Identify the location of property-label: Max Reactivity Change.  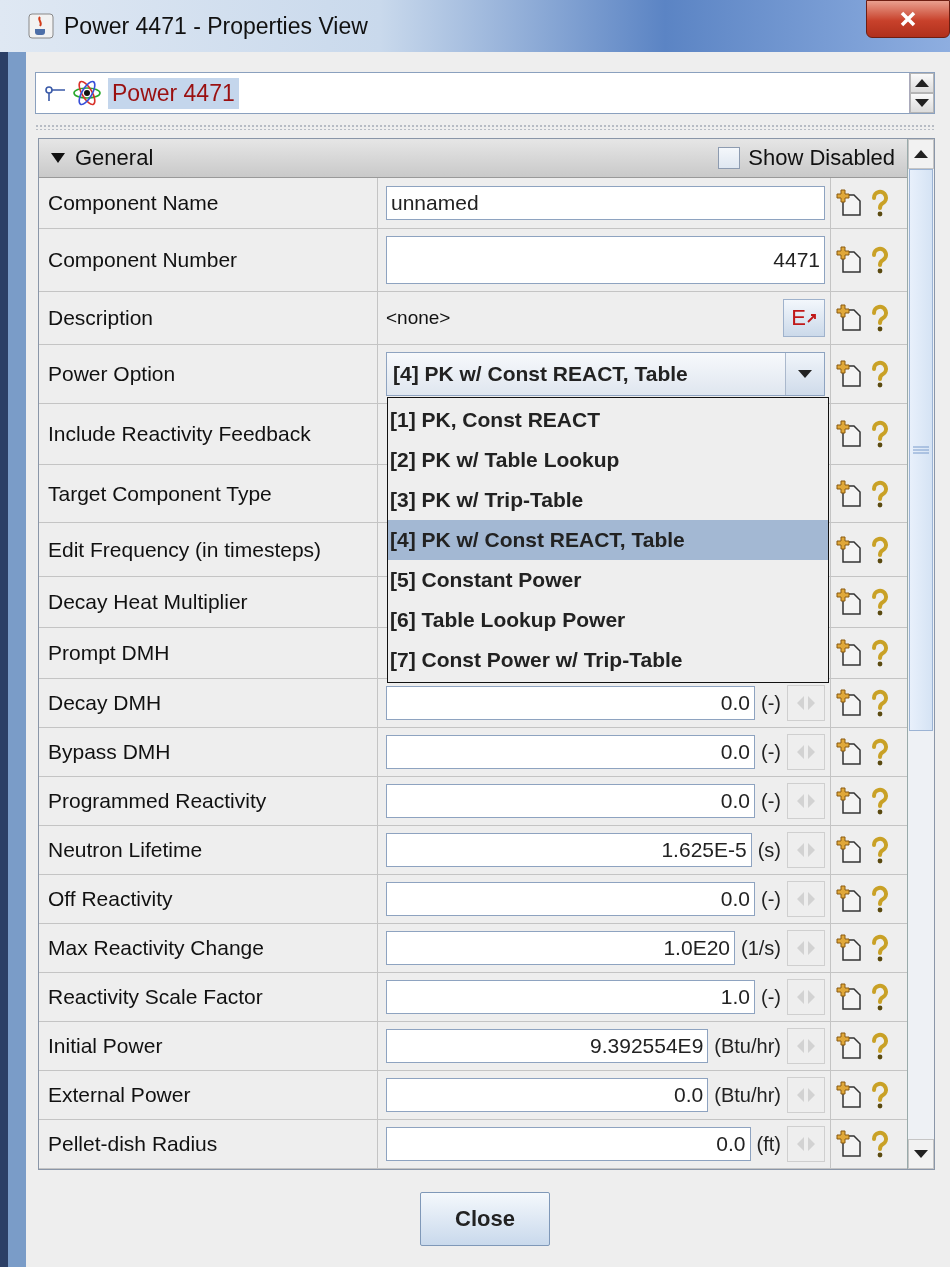
(208, 948).